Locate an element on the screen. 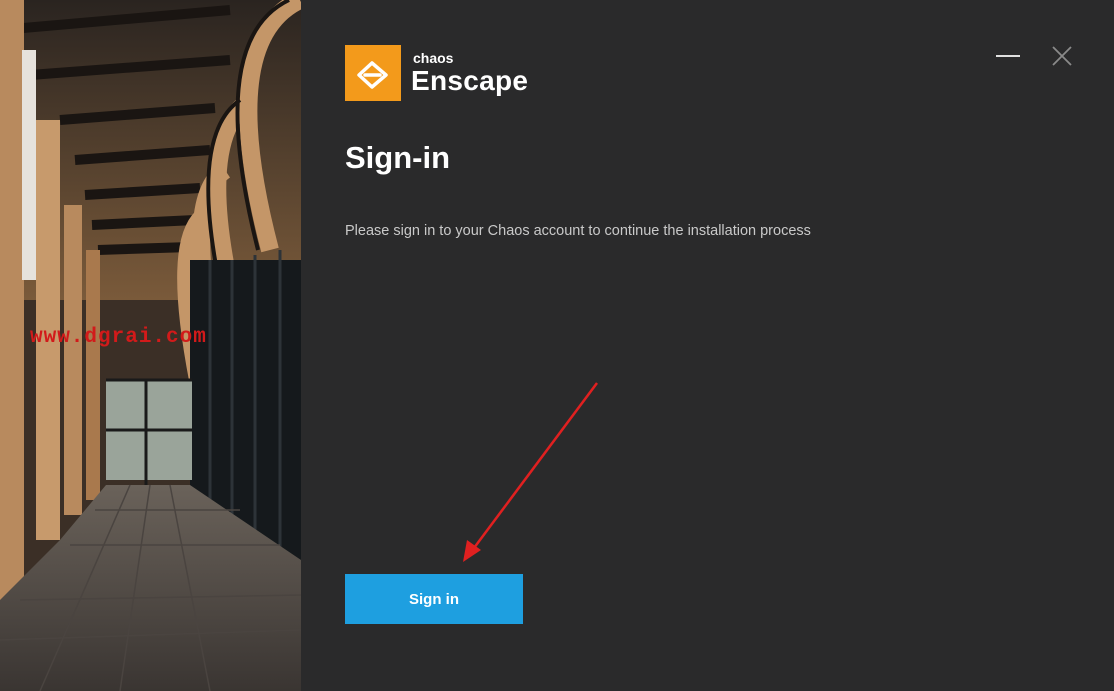  sign-in-button: Sign in is located at coordinates (434, 599).